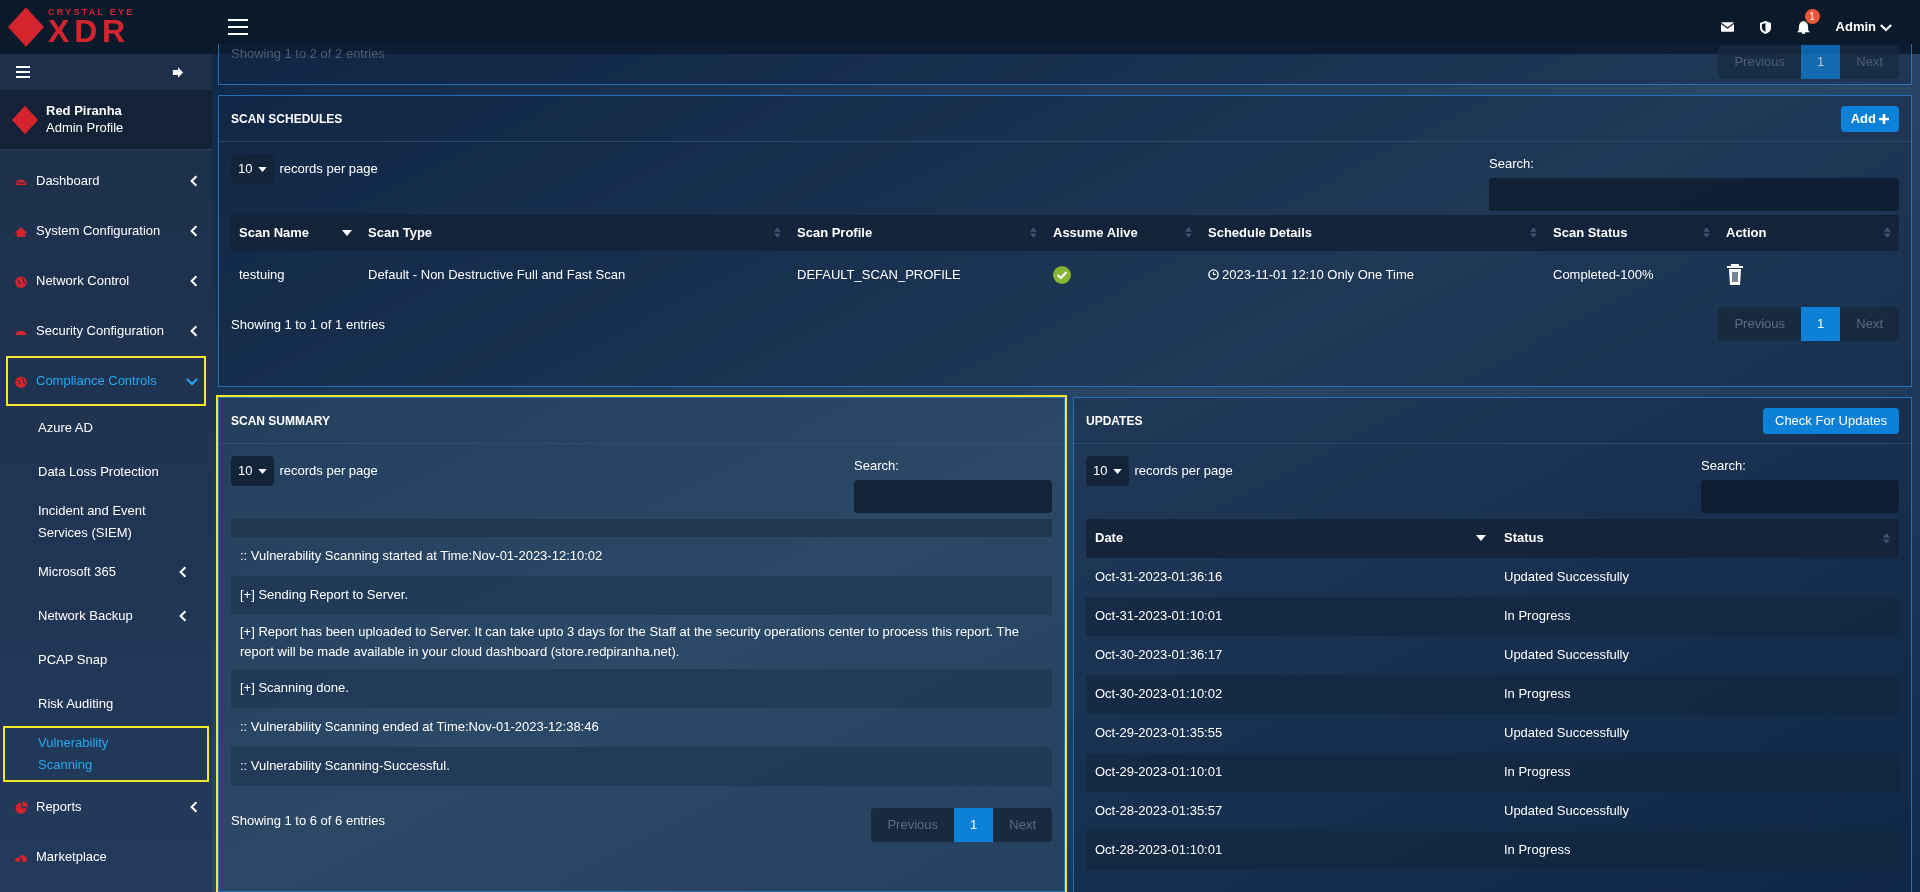 Image resolution: width=1920 pixels, height=892 pixels. I want to click on column-header: Scan Name, so click(295, 232).